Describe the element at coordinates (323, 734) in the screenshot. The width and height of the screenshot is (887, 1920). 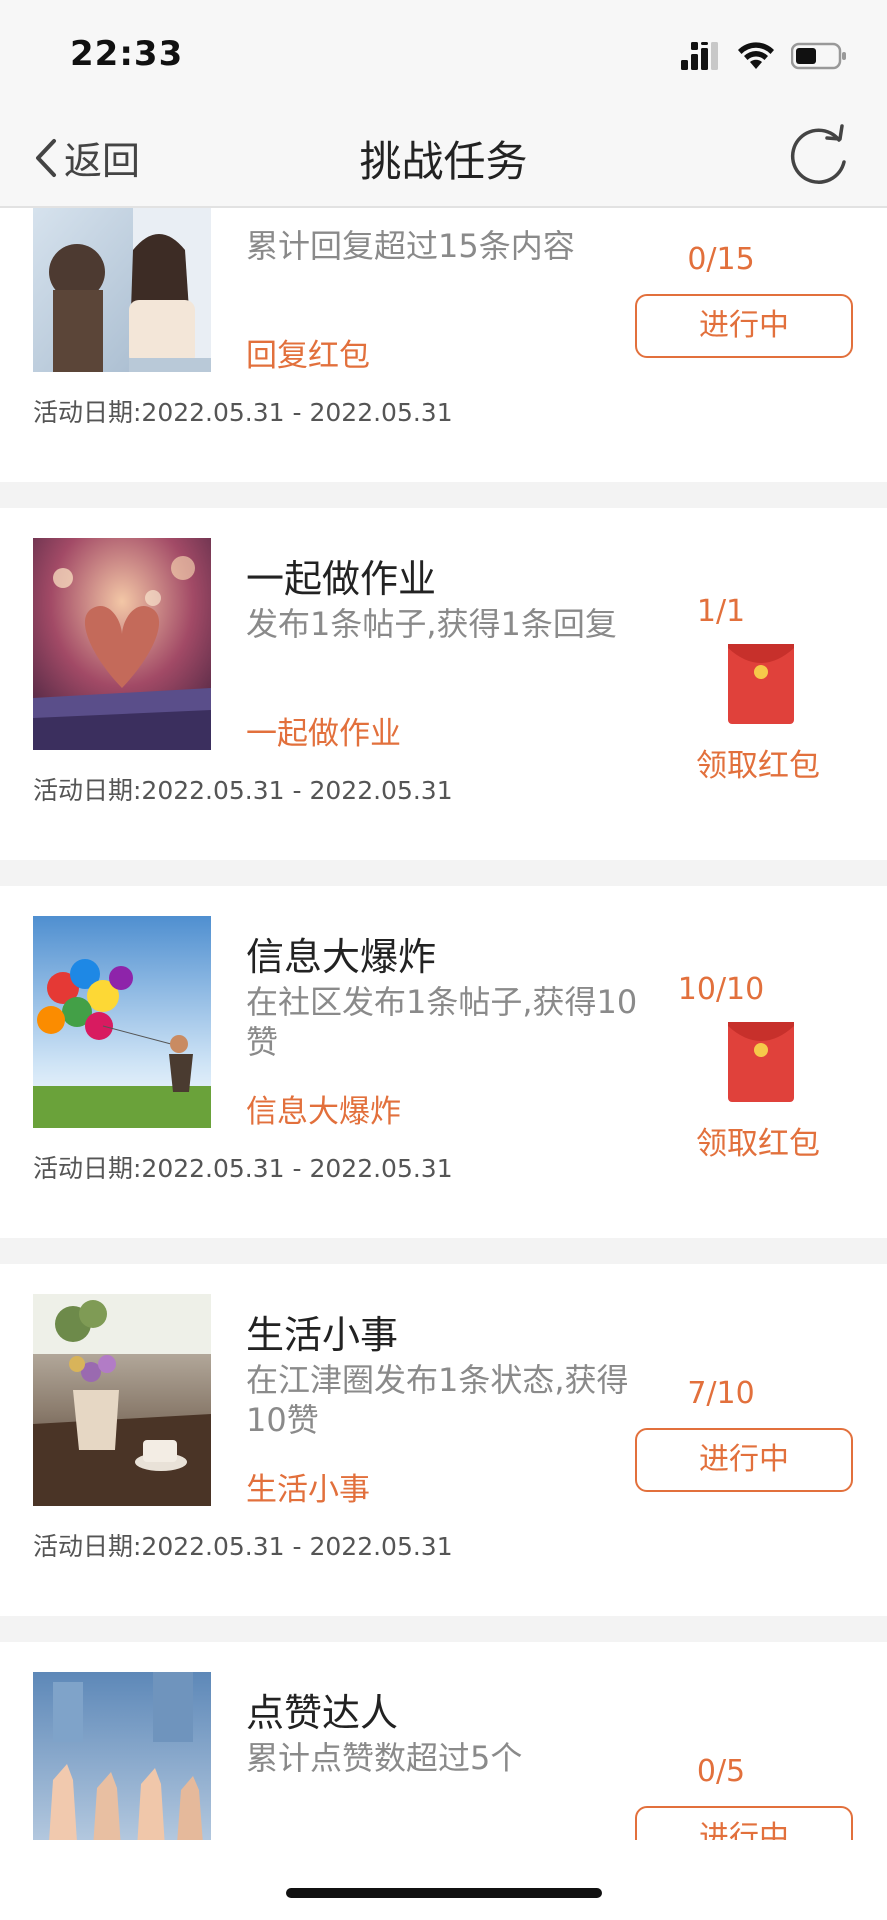
I see `task-tag: 一起做作业` at that location.